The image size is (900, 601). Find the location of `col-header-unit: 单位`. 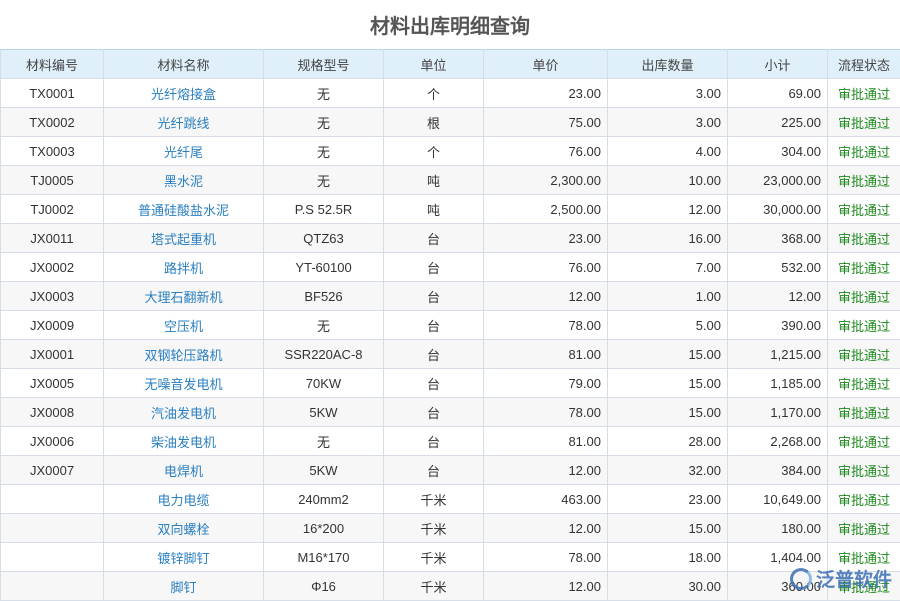

col-header-unit: 单位 is located at coordinates (434, 64).